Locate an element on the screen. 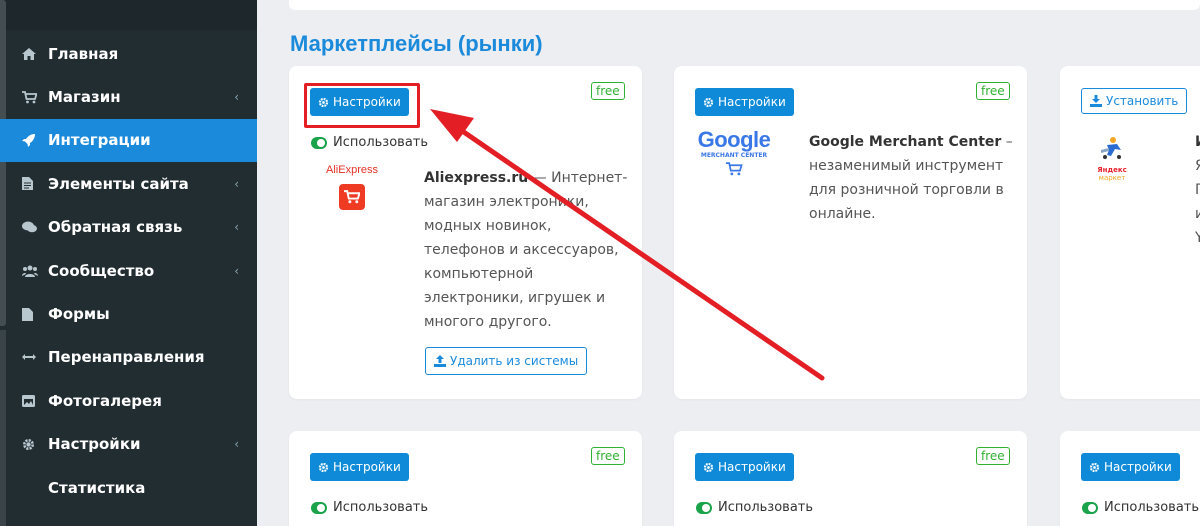 The image size is (1200, 526). sidebar-item-redirects: Перенаправления is located at coordinates (128, 357).